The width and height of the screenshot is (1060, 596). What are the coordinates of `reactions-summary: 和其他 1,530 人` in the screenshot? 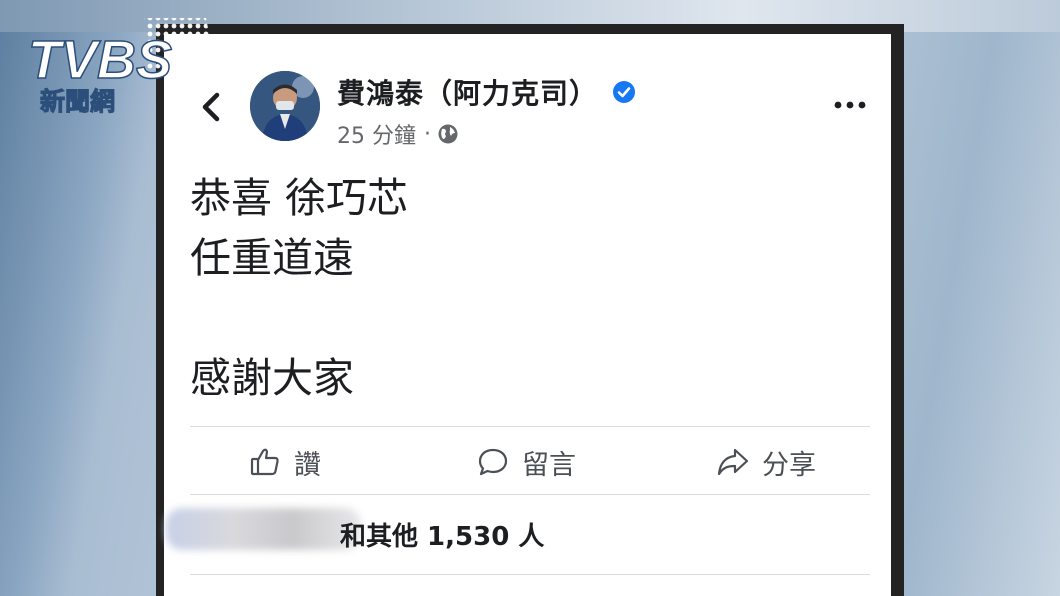 It's located at (442, 534).